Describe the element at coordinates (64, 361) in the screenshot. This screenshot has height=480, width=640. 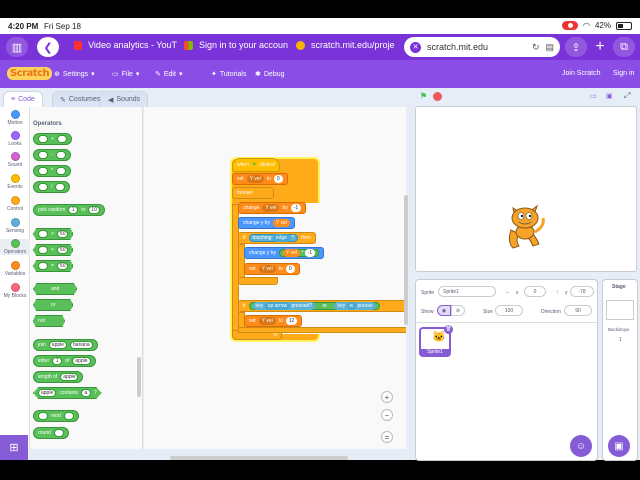
I see `letter-of-block: letter 1 of apple` at that location.